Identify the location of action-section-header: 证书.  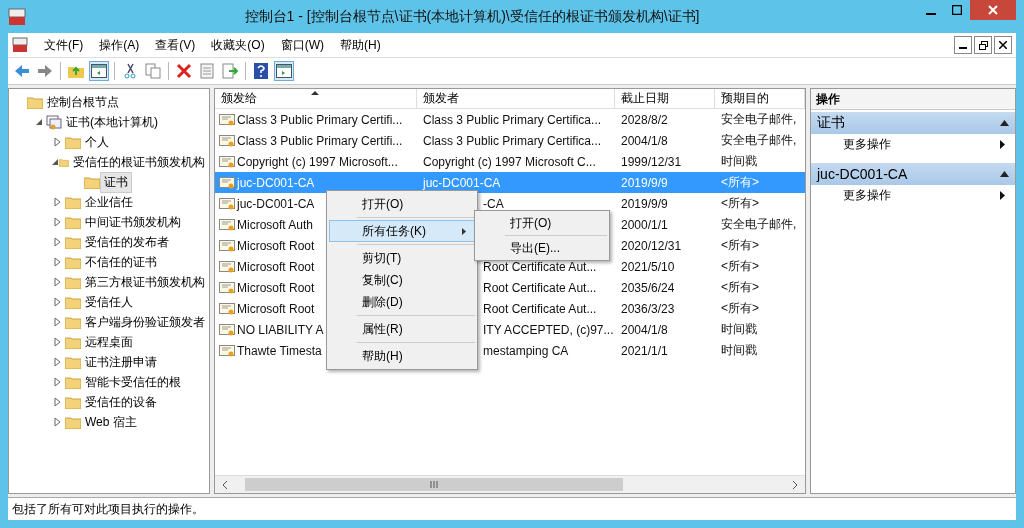
(913, 123).